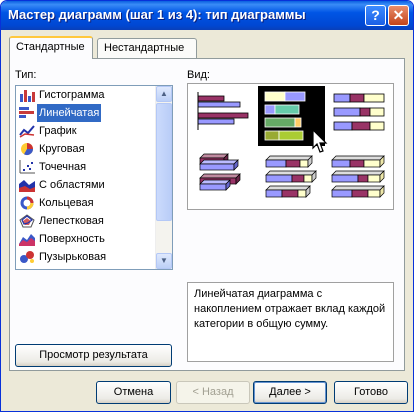 The image size is (414, 412). What do you see at coordinates (27, 95) in the screenshot?
I see `column-chart-icon` at bounding box center [27, 95].